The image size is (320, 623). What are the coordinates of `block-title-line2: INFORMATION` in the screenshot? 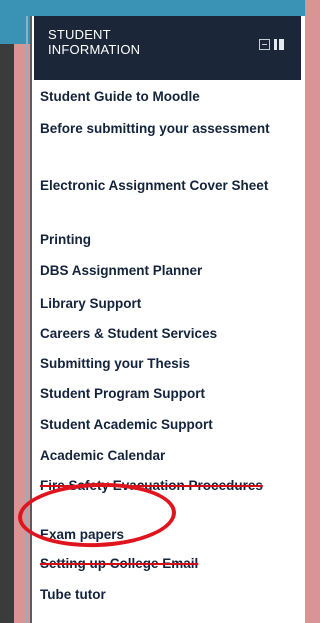 It's located at (94, 49).